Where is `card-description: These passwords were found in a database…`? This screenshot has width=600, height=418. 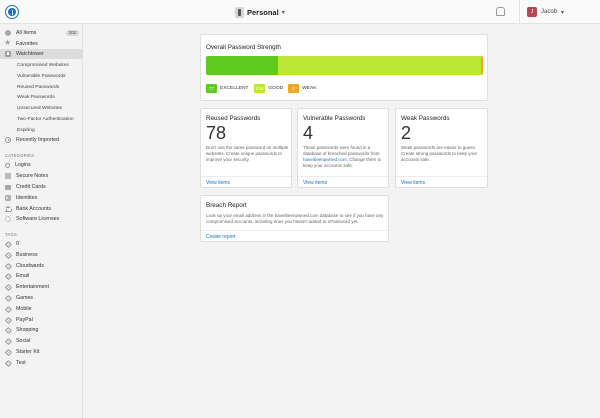 card-description: These passwords were found in a database… is located at coordinates (345, 157).